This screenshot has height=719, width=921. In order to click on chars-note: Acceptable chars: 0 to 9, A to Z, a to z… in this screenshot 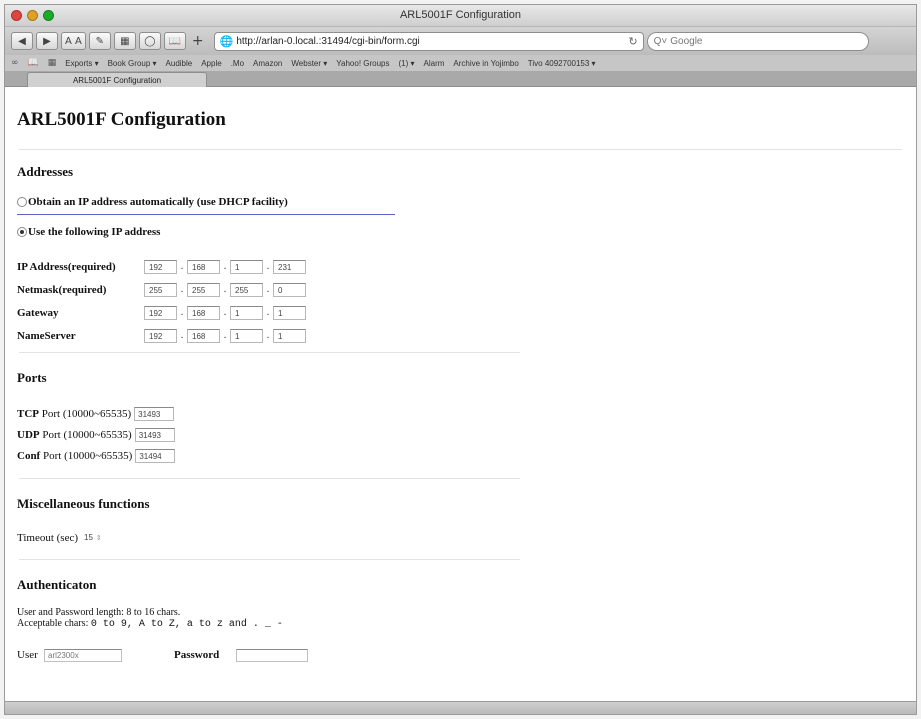, I will do `click(150, 624)`.